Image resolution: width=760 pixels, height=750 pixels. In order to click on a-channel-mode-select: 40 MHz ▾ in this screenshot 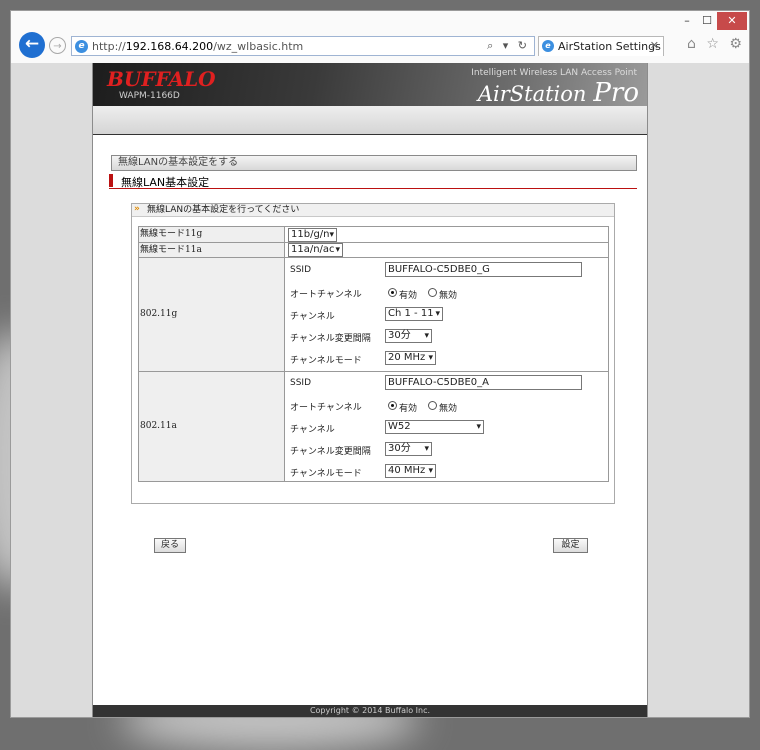, I will do `click(410, 471)`.